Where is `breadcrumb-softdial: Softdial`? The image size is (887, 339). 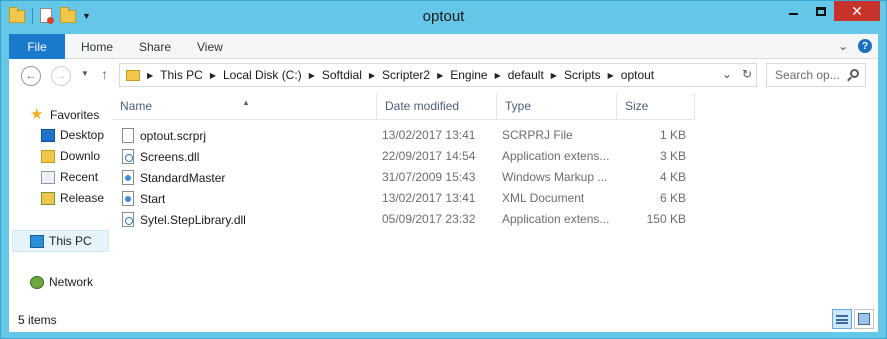
breadcrumb-softdial: Softdial is located at coordinates (342, 75).